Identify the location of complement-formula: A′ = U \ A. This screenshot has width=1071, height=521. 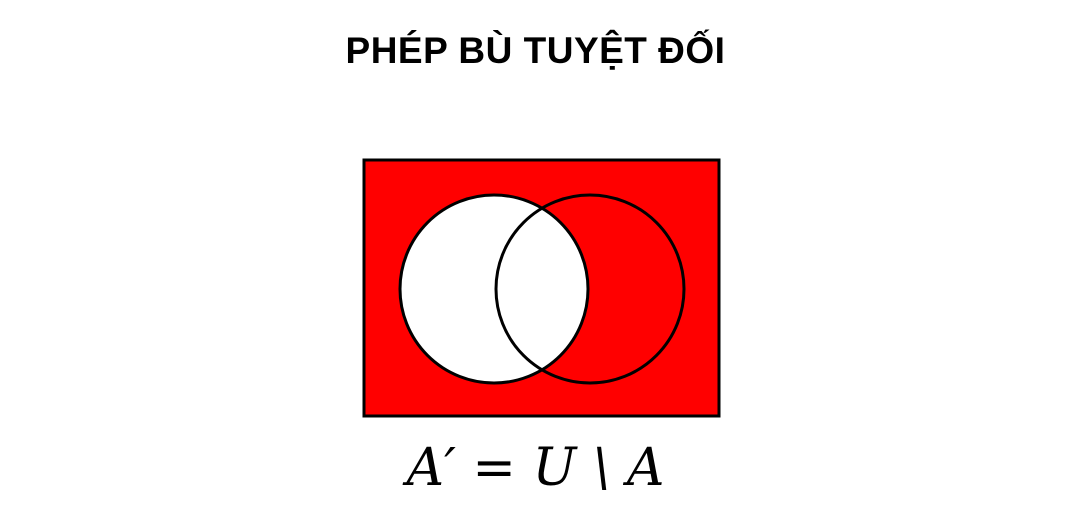
(535, 468).